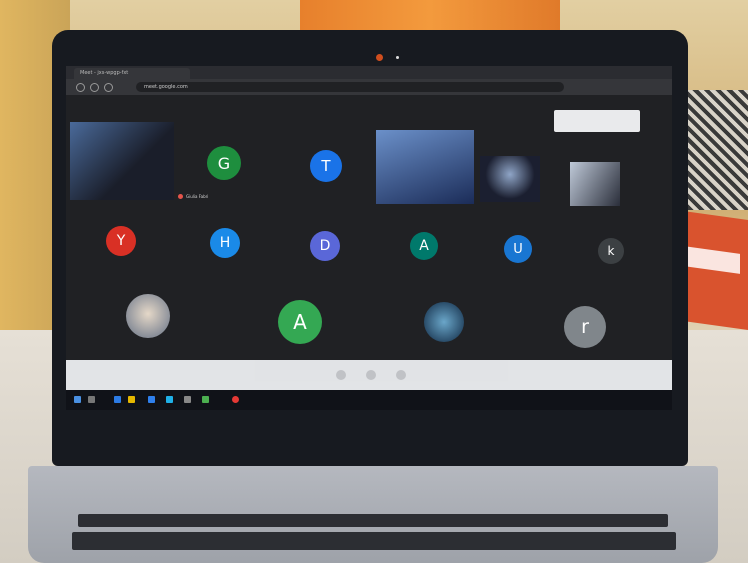 Image resolution: width=748 pixels, height=563 pixels. I want to click on edge-icon, so click(117, 399).